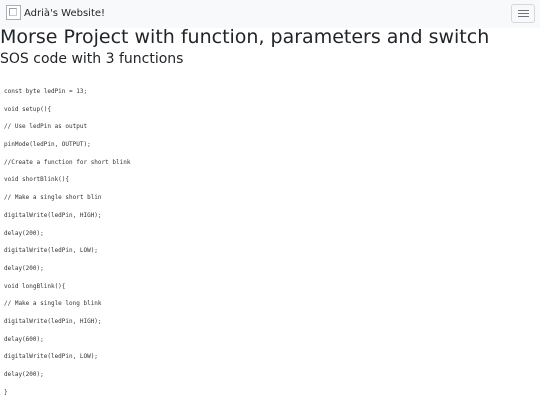 The image size is (540, 406). I want to click on hamburger-menu-icon, so click(523, 10).